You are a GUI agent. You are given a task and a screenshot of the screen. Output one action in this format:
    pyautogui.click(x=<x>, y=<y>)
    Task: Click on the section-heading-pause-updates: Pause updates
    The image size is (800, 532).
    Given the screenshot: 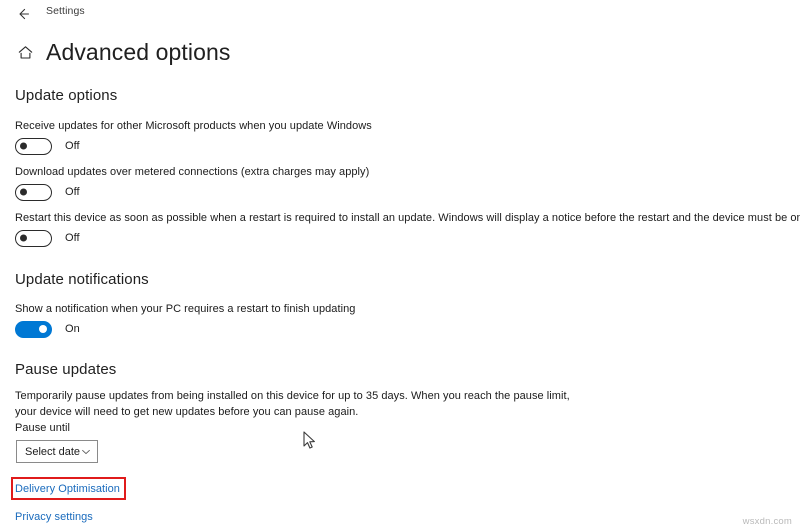 What is the action you would take?
    pyautogui.click(x=66, y=369)
    